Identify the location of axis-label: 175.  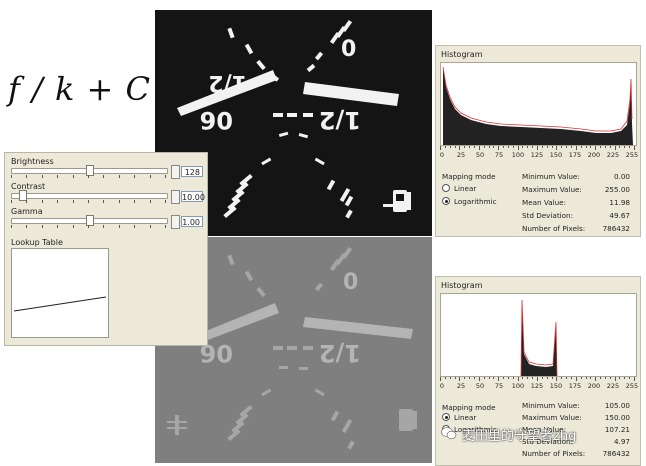
(575, 155).